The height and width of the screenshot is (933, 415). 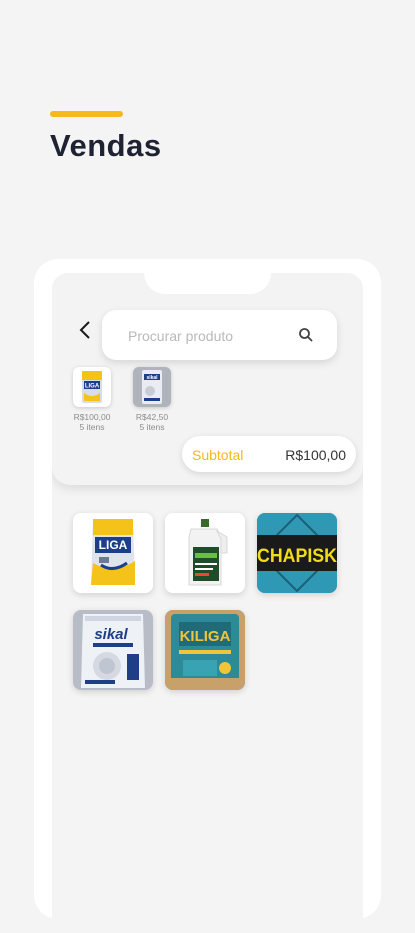 I want to click on product-card: KILIGA, so click(x=205, y=650).